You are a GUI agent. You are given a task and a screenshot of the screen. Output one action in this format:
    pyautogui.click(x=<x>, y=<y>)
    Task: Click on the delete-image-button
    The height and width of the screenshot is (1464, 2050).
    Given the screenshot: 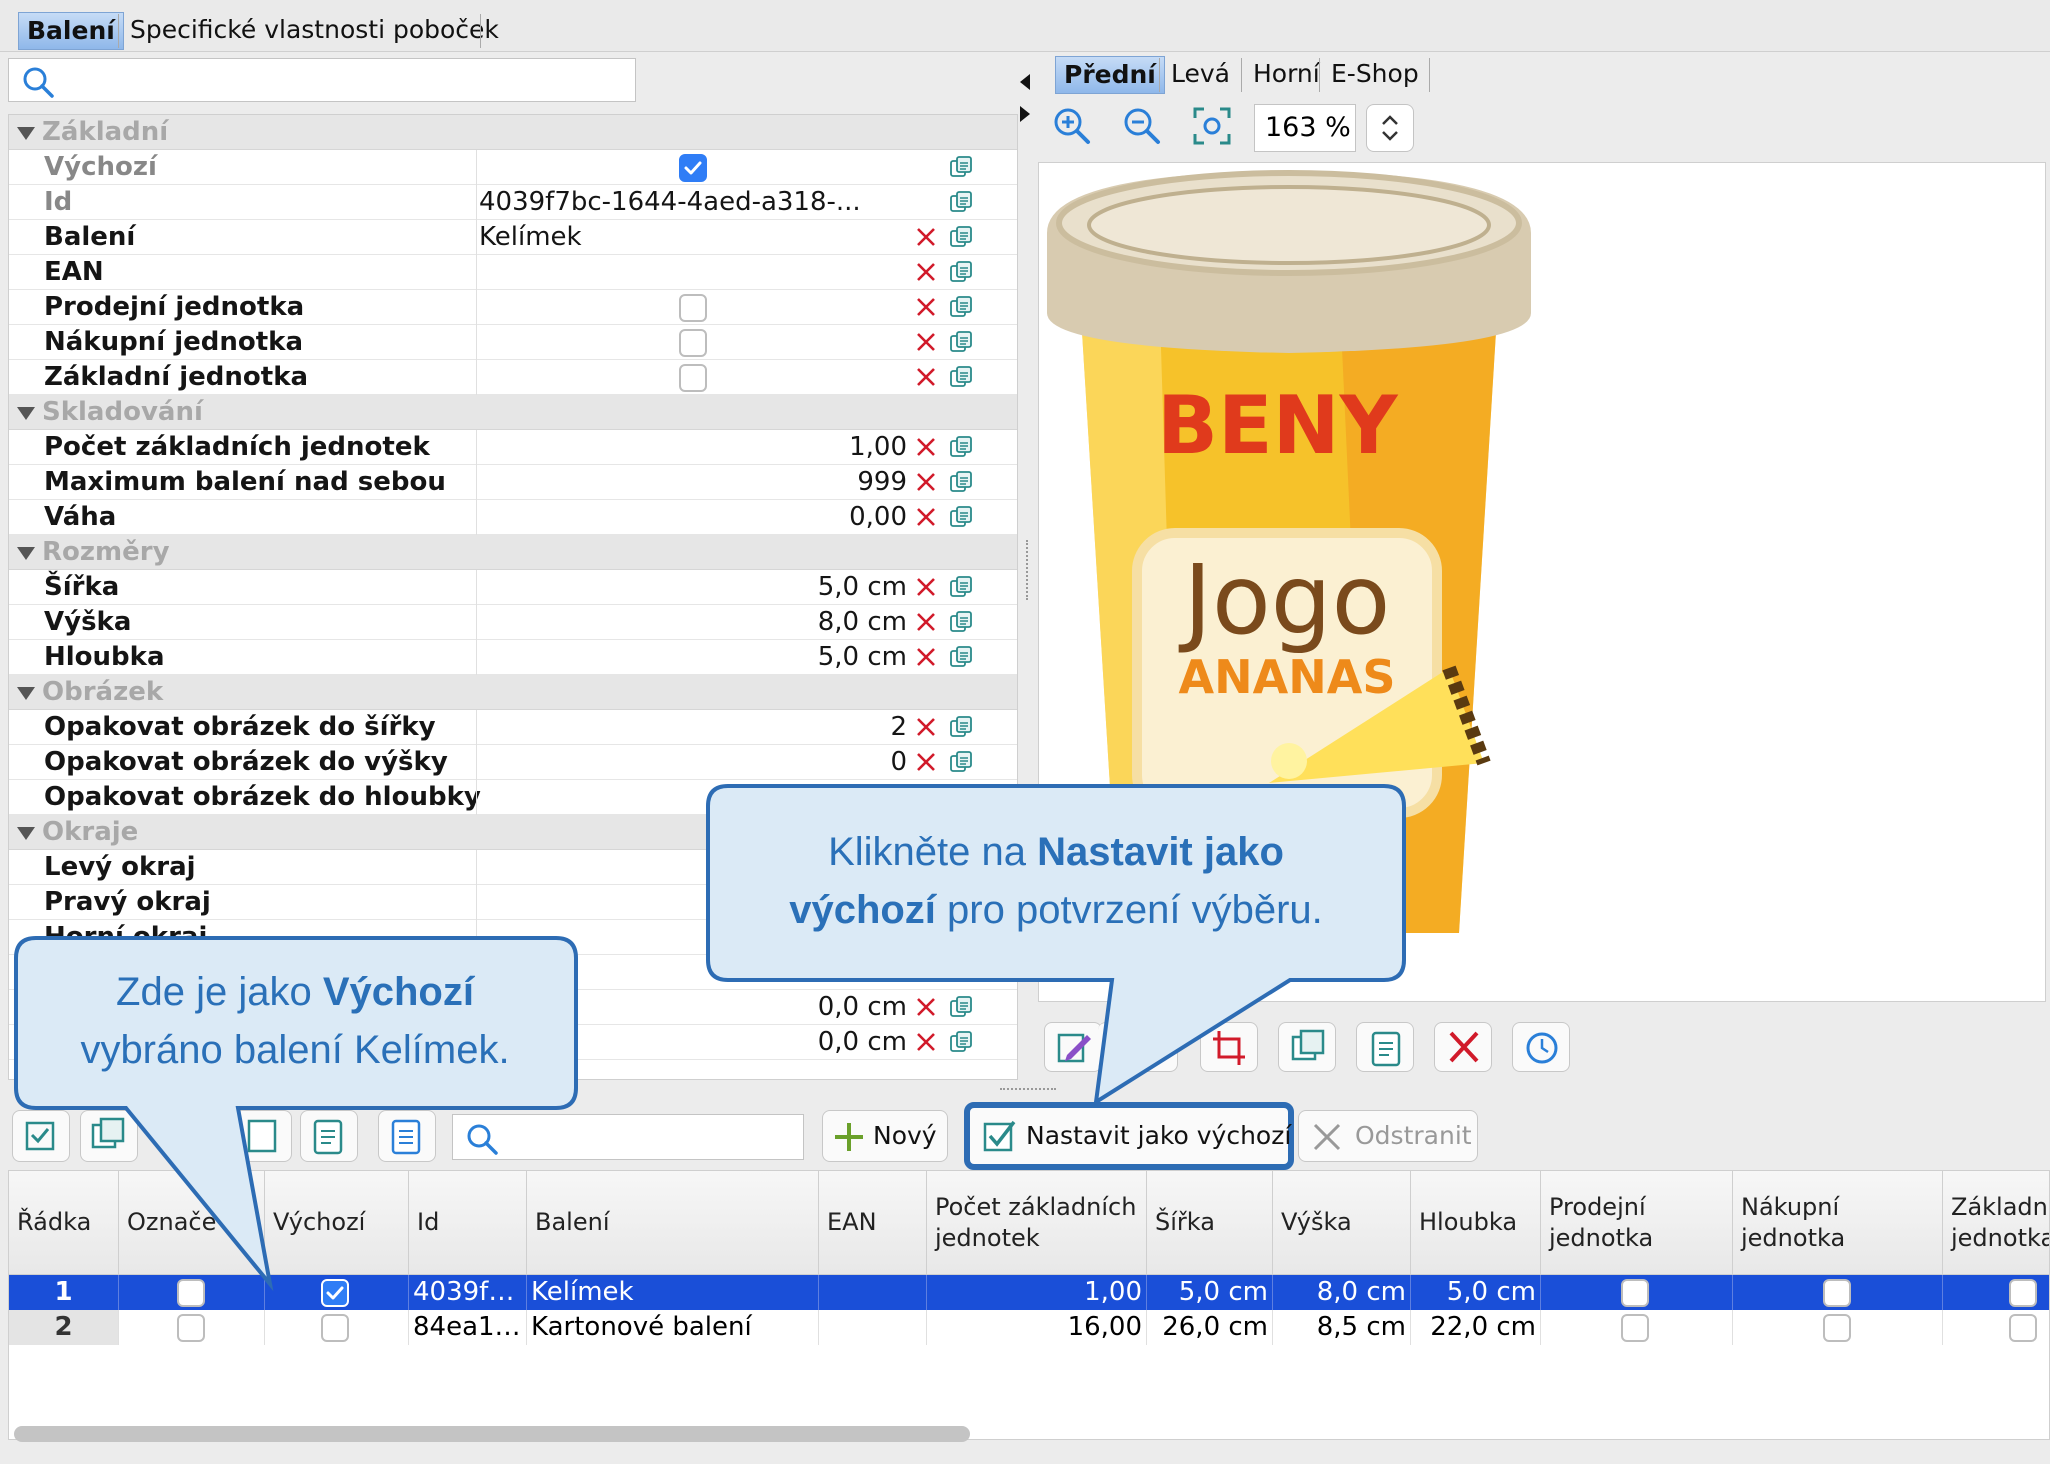 What is the action you would take?
    pyautogui.click(x=1463, y=1047)
    